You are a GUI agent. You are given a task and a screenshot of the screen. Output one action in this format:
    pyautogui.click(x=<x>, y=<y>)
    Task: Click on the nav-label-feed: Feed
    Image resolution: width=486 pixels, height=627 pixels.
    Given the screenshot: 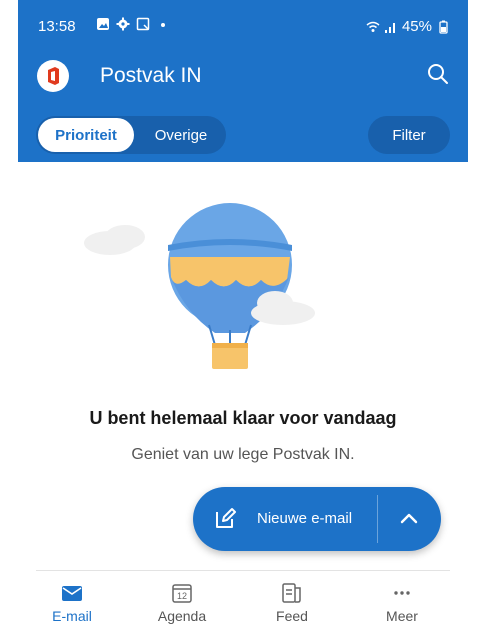 What is the action you would take?
    pyautogui.click(x=292, y=616)
    